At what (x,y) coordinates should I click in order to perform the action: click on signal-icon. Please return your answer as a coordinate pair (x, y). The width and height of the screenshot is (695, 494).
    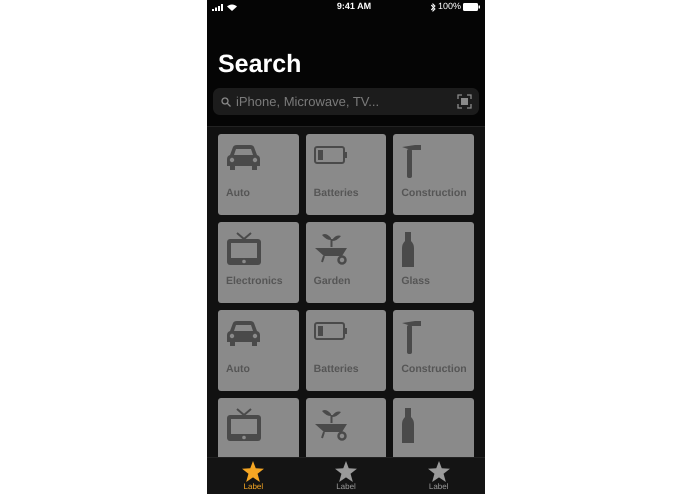
    Looking at the image, I should click on (218, 7).